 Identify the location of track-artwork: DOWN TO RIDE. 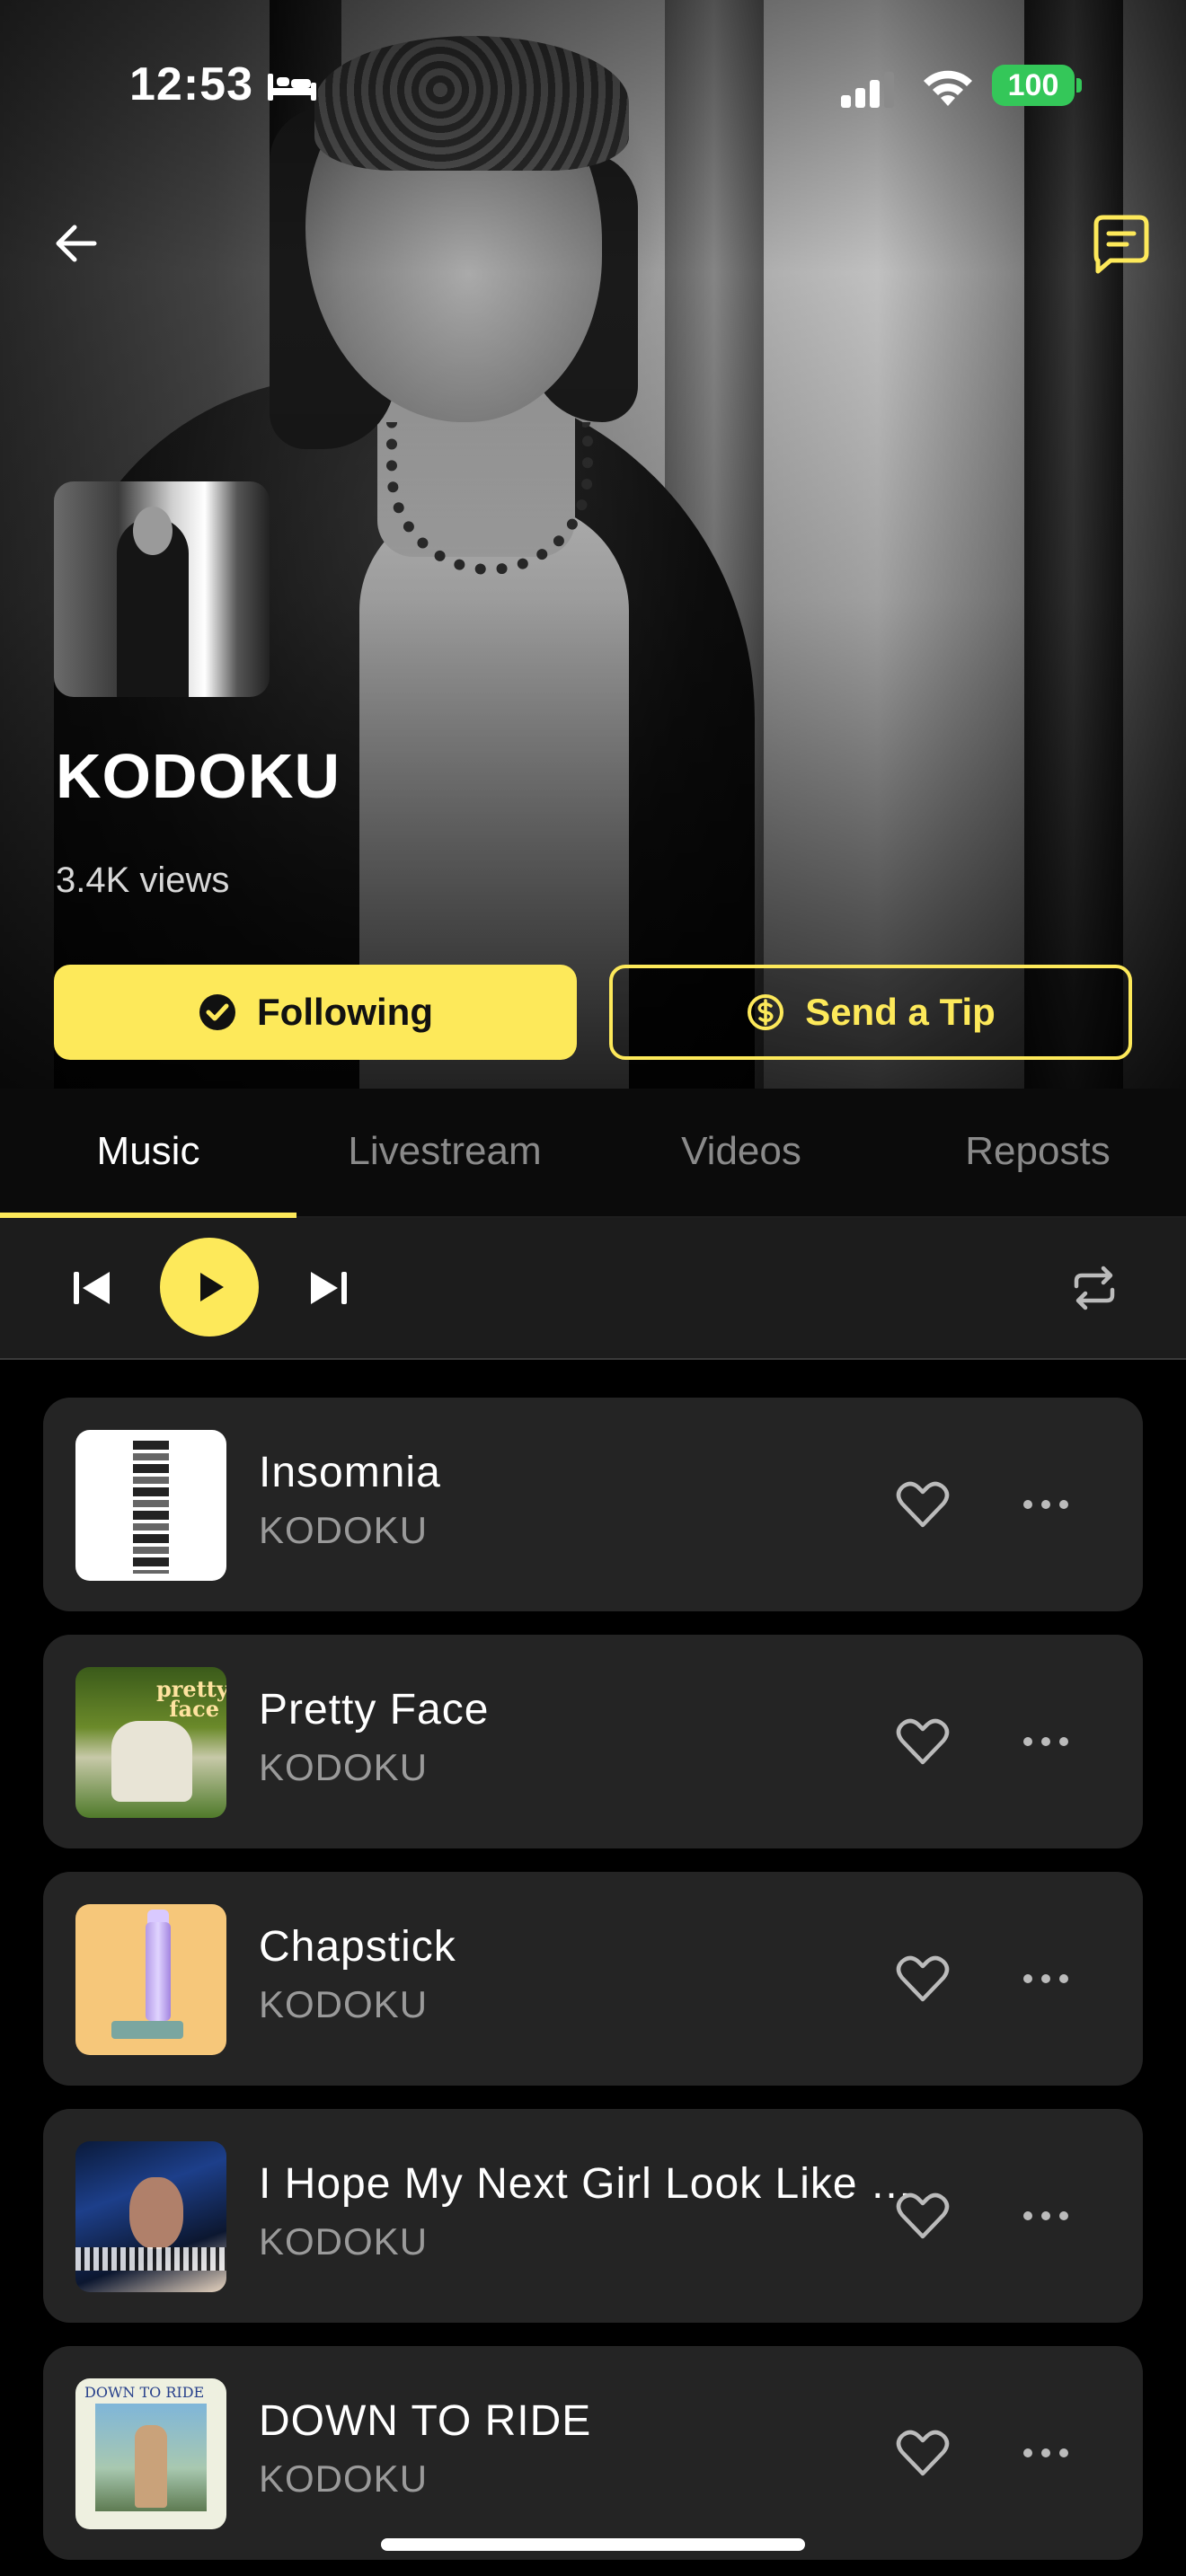
(150, 2453).